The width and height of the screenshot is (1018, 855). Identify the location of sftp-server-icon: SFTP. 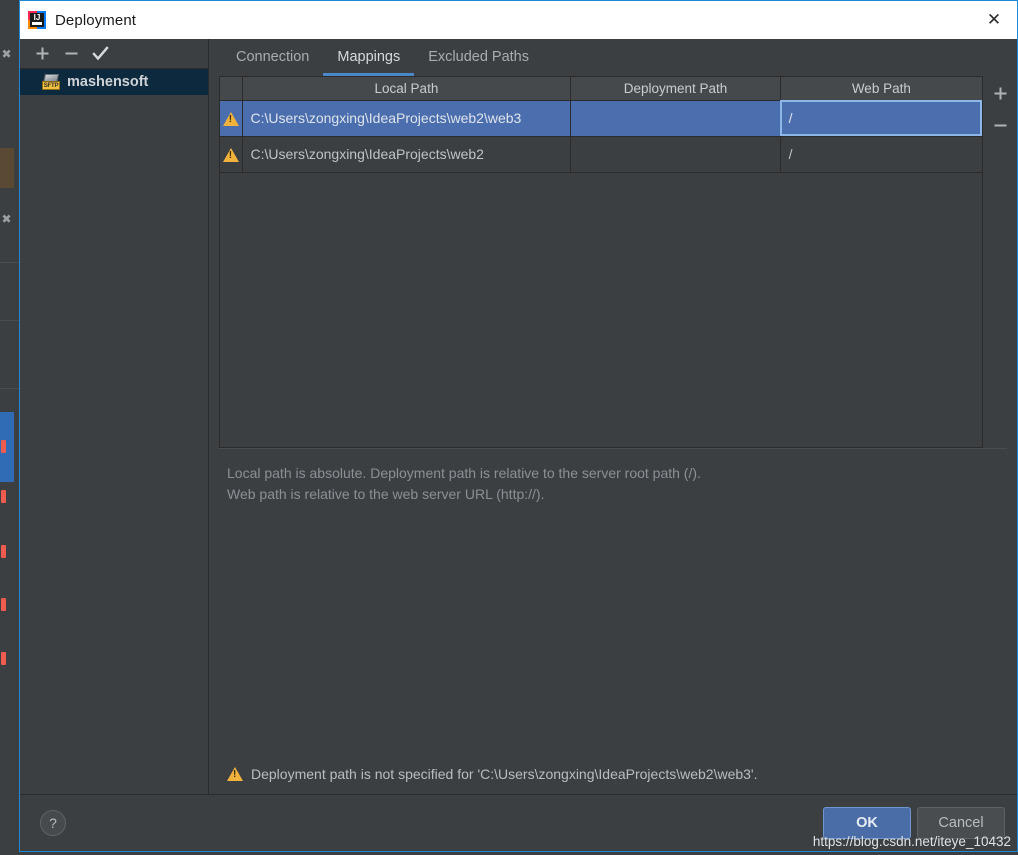
(51, 82).